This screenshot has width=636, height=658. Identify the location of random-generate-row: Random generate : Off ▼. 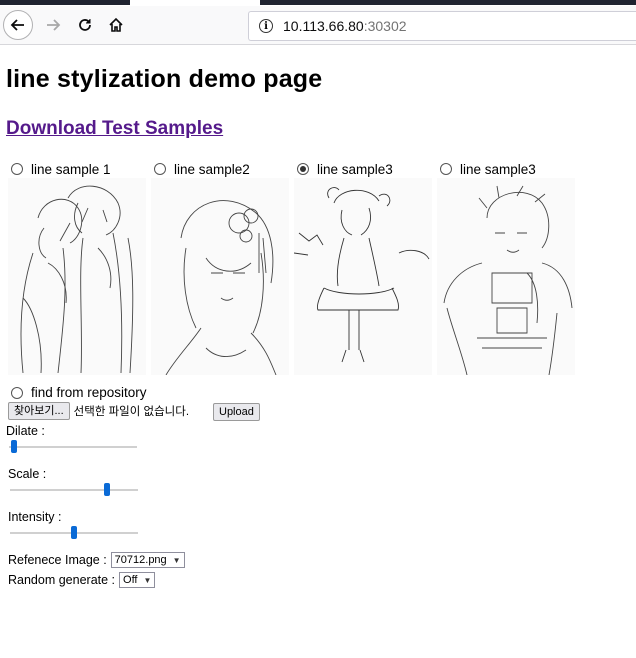
(82, 580).